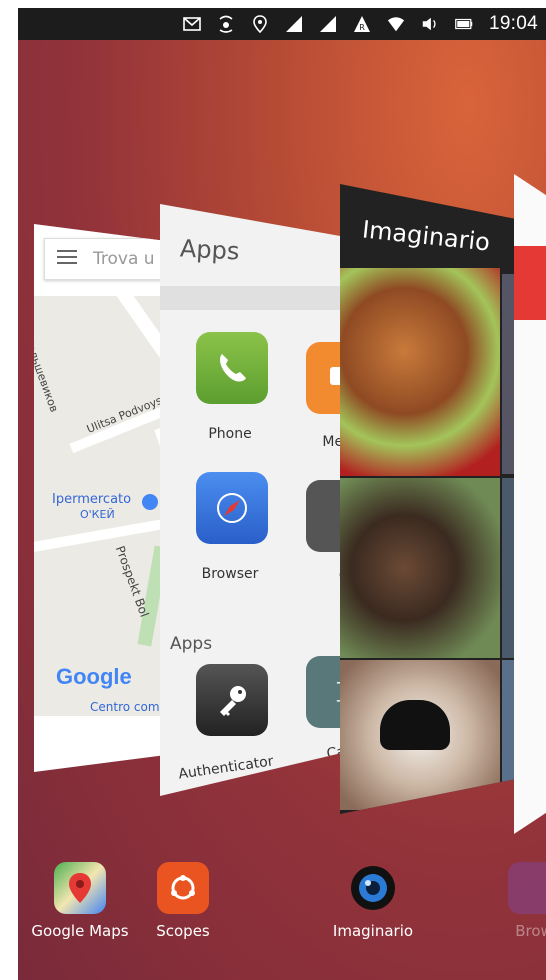 Image resolution: width=546 pixels, height=980 pixels. I want to click on map-label: Ipermercato, so click(92, 499).